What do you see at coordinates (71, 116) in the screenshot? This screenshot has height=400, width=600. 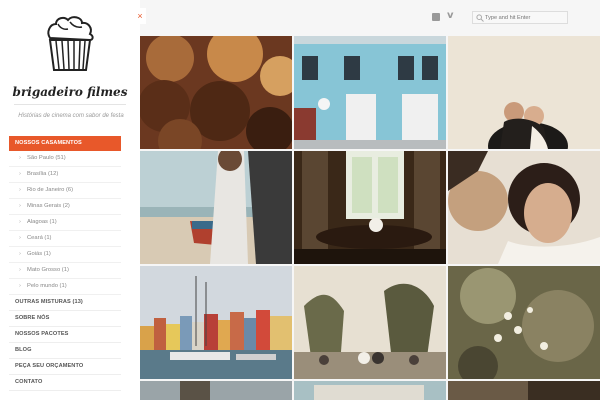 I see `tagline: Histórias de cinema com sabor de festa` at bounding box center [71, 116].